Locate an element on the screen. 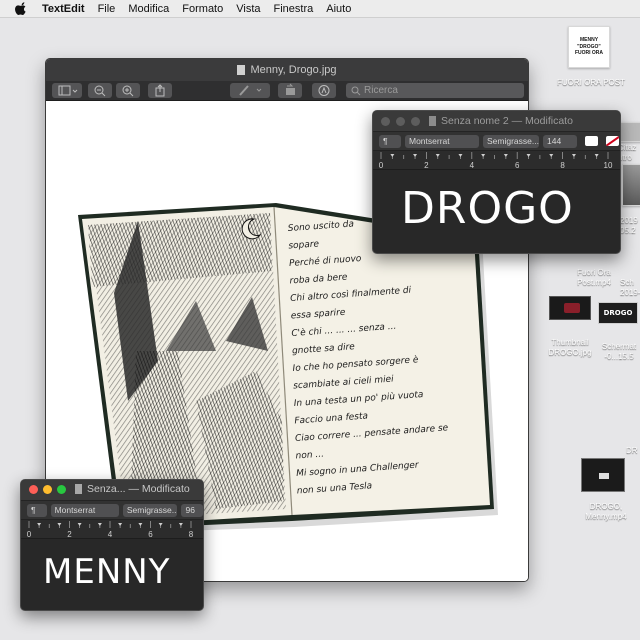  desktop-icon-label: DROGO, Menny.mp4 is located at coordinates (606, 511).